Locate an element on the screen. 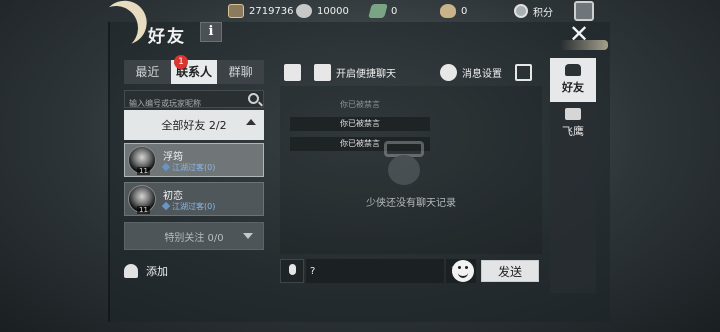 Image resolution: width=720 pixels, height=332 pixels. emoji-icon is located at coordinates (463, 271).